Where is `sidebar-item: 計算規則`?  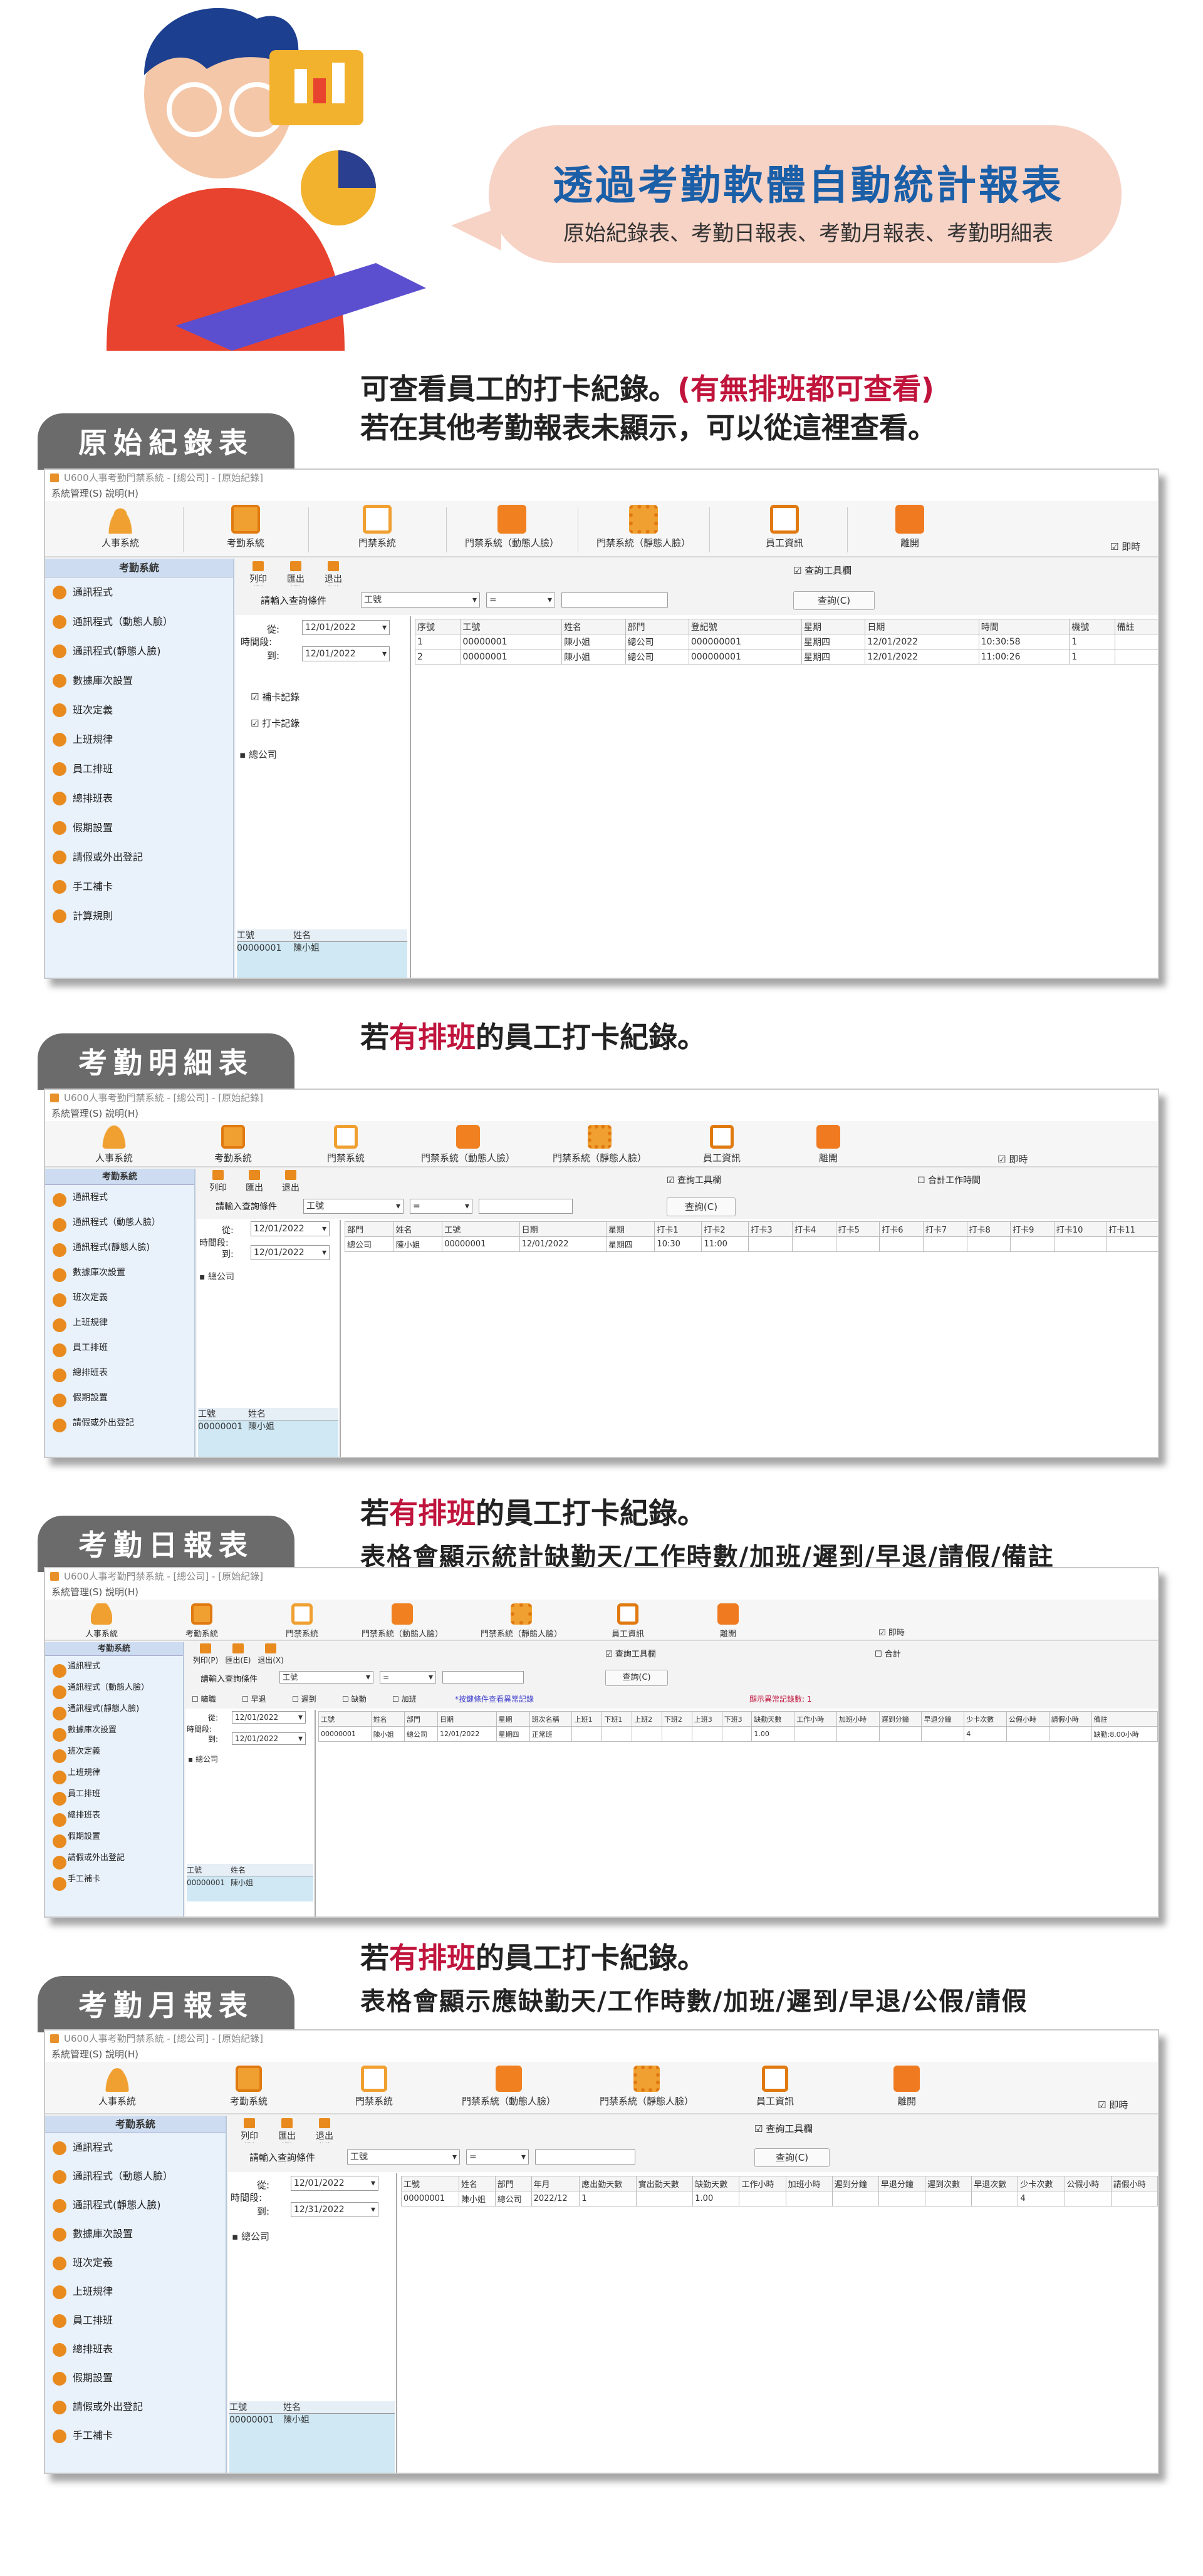
sidebar-item: 計算規則 is located at coordinates (139, 916).